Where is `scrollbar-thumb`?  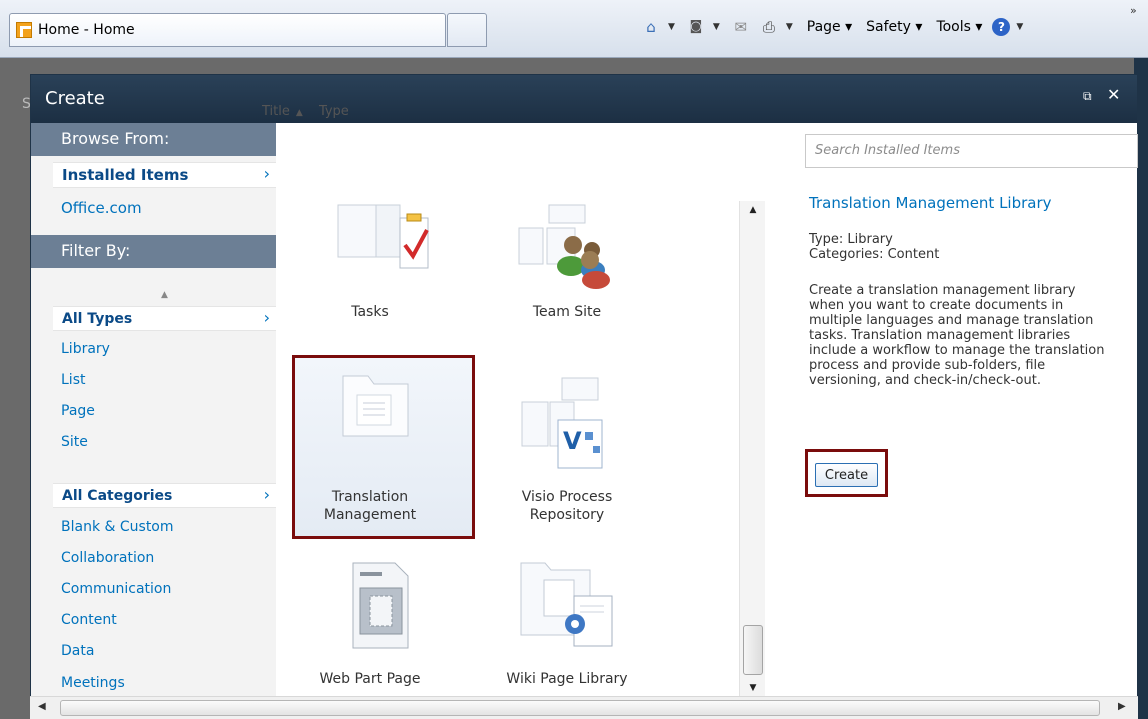 scrollbar-thumb is located at coordinates (753, 650).